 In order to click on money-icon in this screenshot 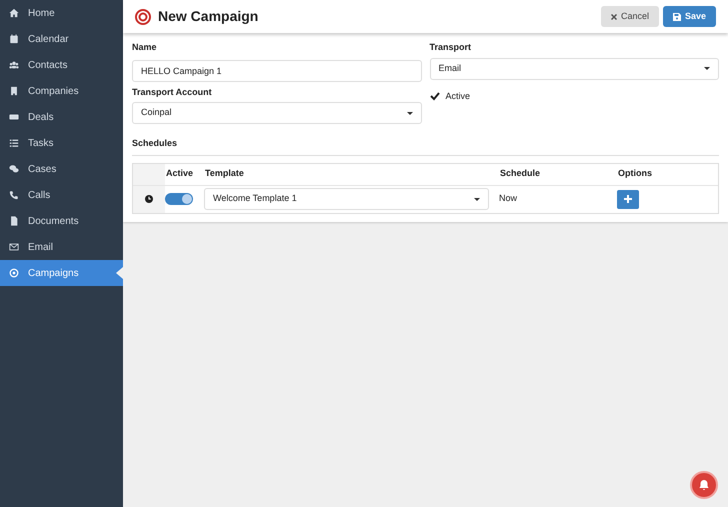, I will do `click(14, 117)`.